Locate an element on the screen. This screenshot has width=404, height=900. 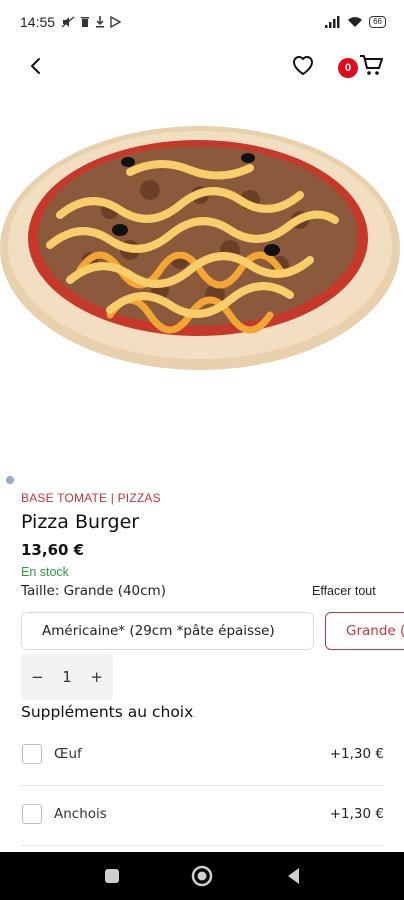
battery-icon: 66 is located at coordinates (377, 22).